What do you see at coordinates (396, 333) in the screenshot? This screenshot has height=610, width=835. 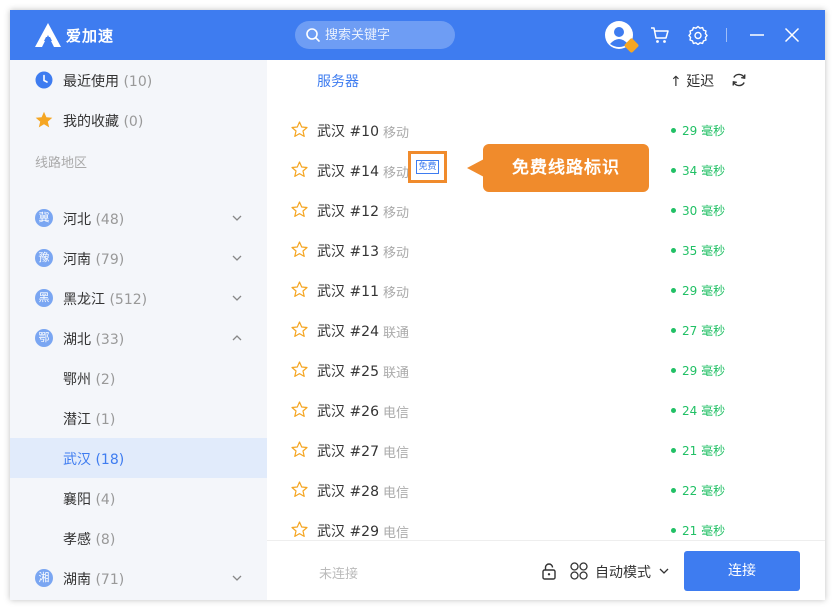 I see `server-isp: 联通` at bounding box center [396, 333].